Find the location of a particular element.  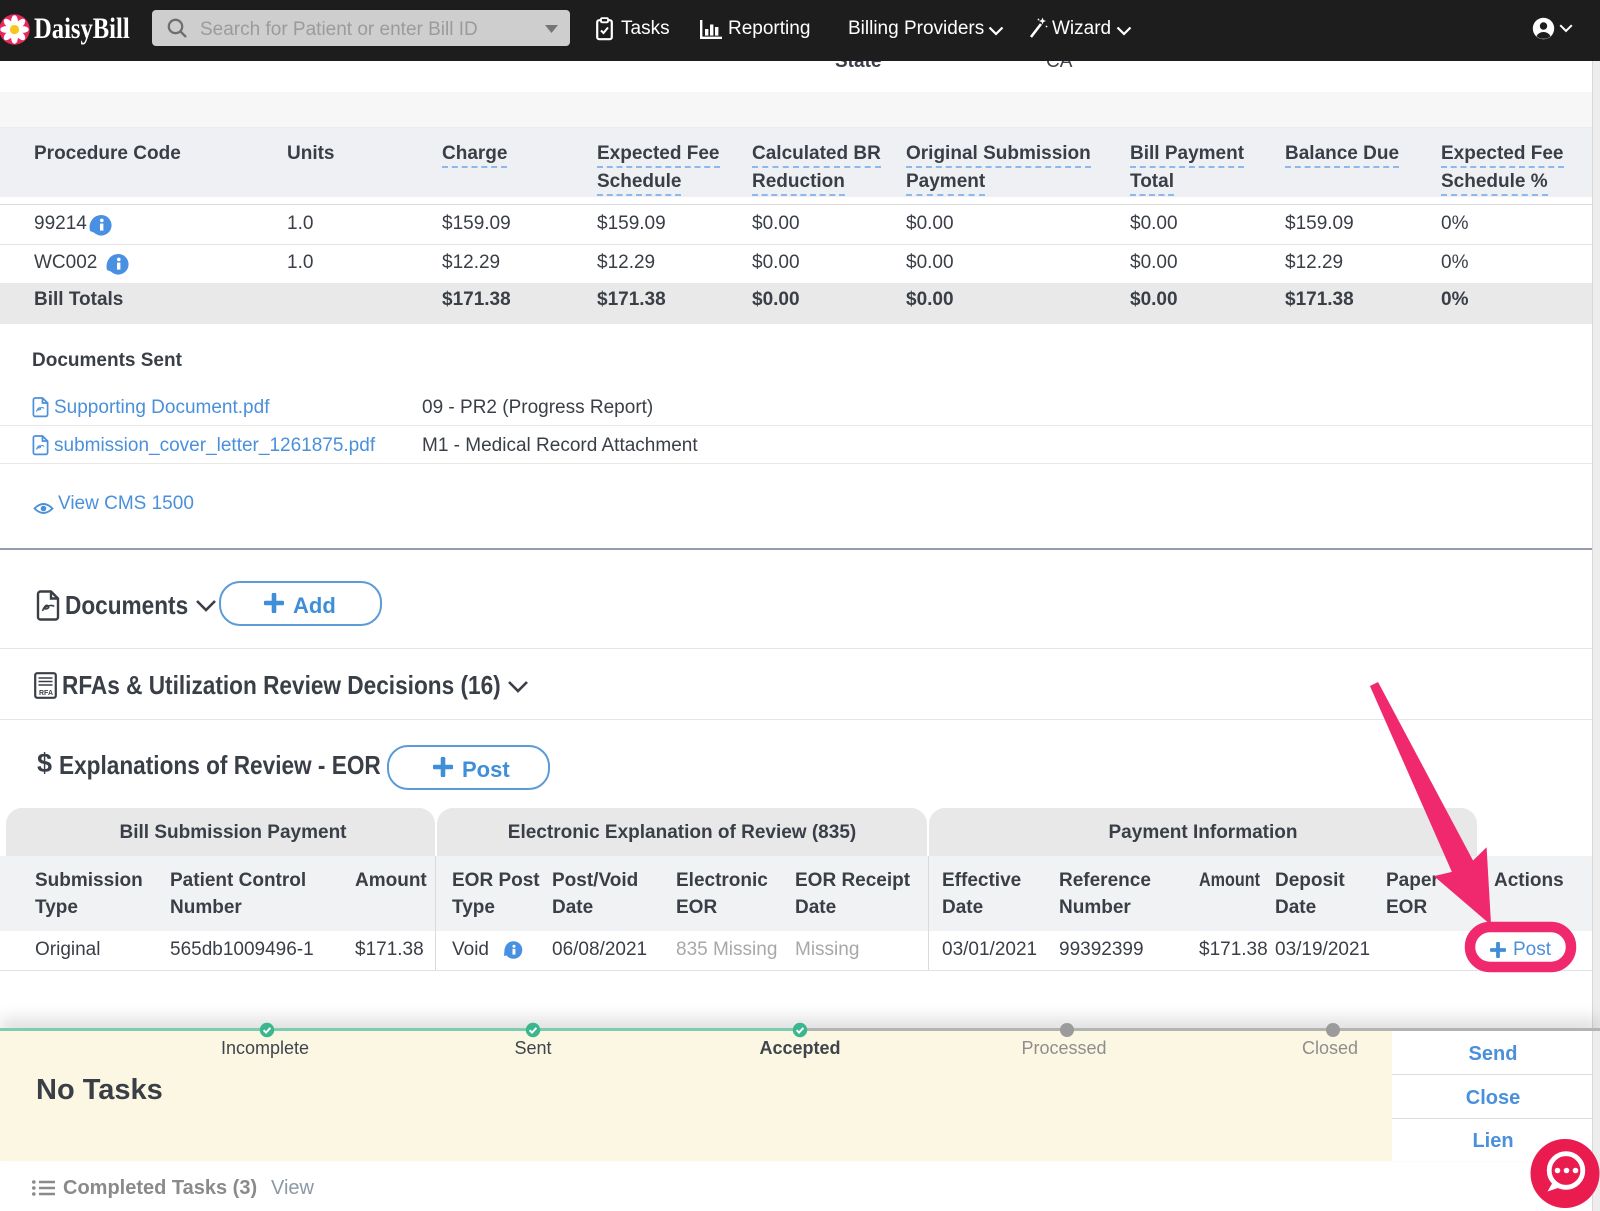

svg-text: RFA is located at coordinates (46, 693).